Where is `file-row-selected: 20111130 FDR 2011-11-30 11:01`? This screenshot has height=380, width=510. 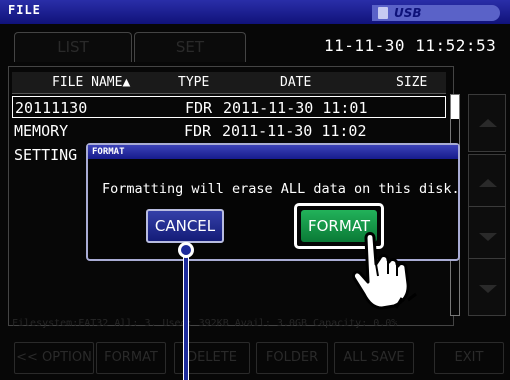 file-row-selected: 20111130 FDR 2011-11-30 11:01 is located at coordinates (229, 107).